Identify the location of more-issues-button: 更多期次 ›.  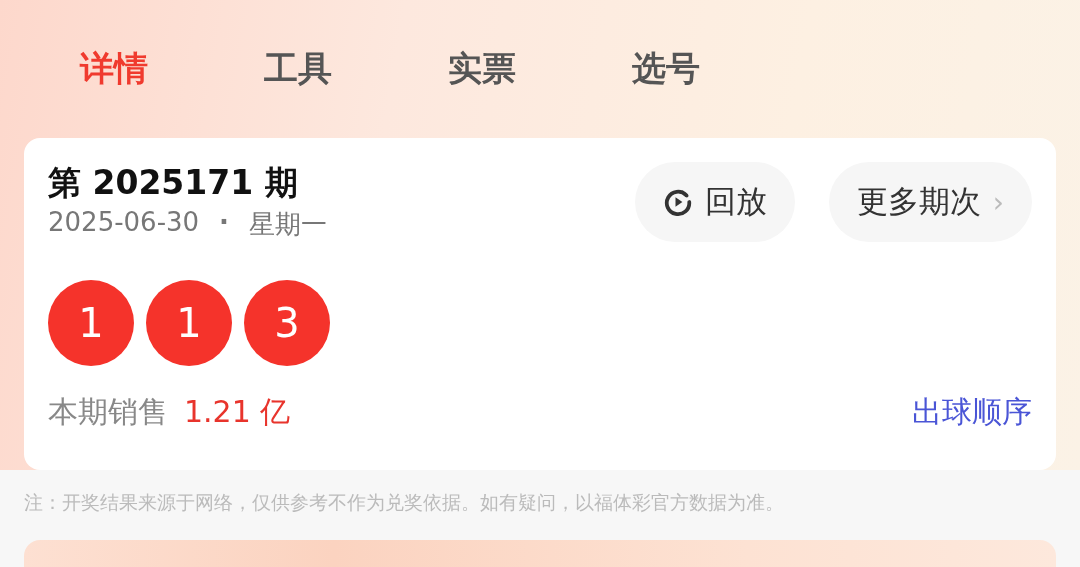
(930, 202).